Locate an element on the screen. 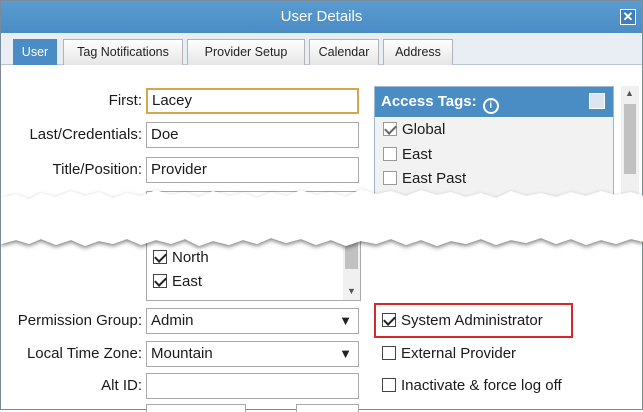  location-label: East is located at coordinates (187, 281).